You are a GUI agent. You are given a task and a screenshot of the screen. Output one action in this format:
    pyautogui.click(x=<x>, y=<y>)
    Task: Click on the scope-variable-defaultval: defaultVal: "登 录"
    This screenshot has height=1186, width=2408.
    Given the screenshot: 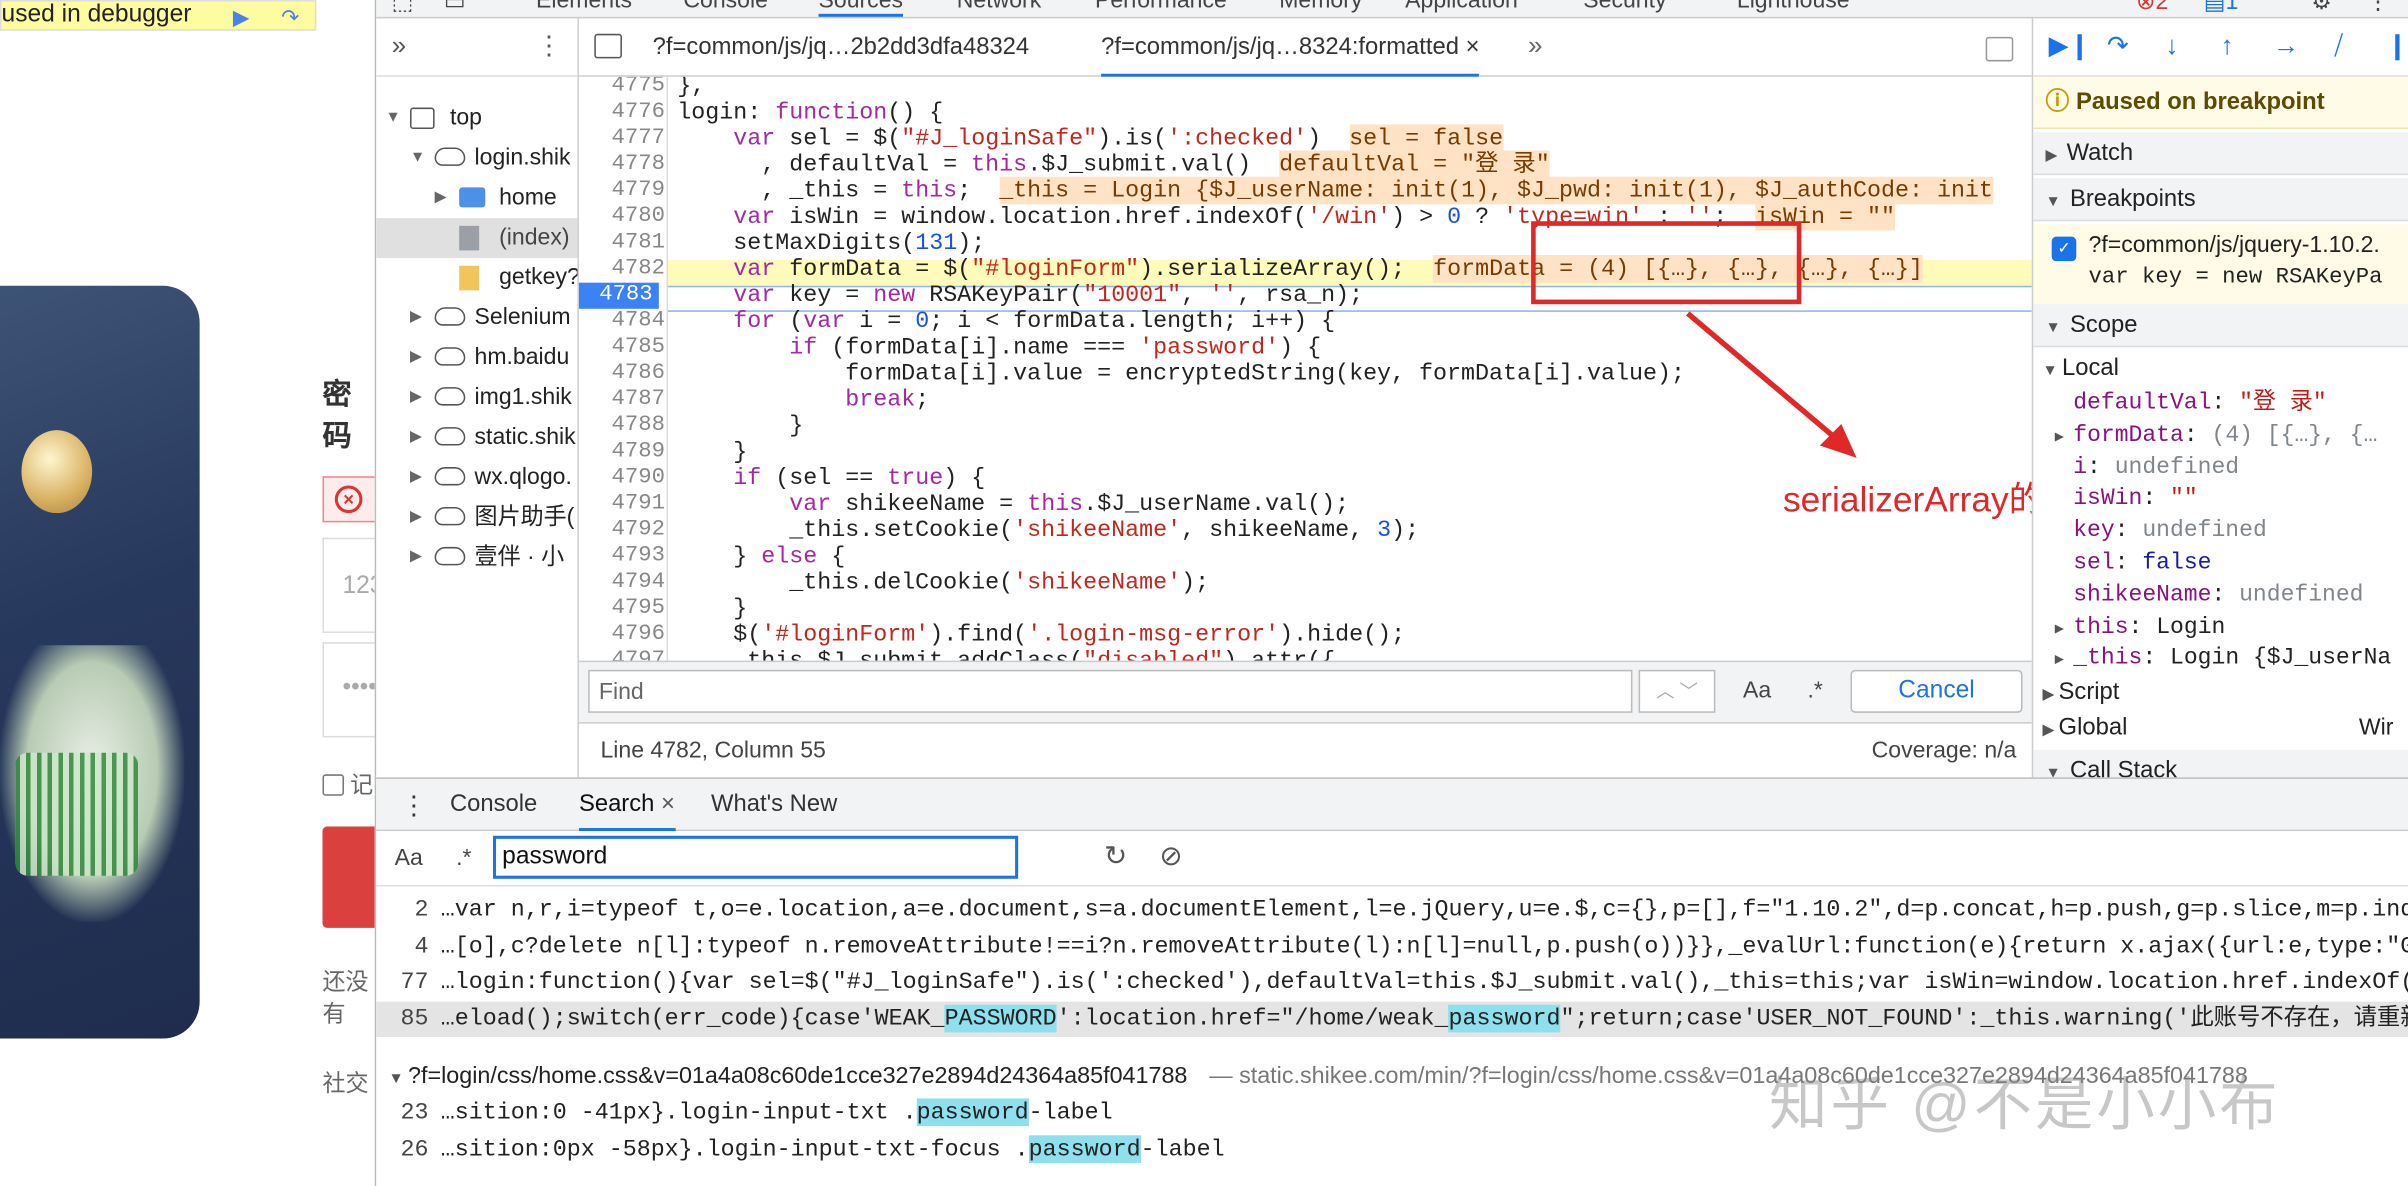 What is the action you would take?
    pyautogui.click(x=2199, y=403)
    